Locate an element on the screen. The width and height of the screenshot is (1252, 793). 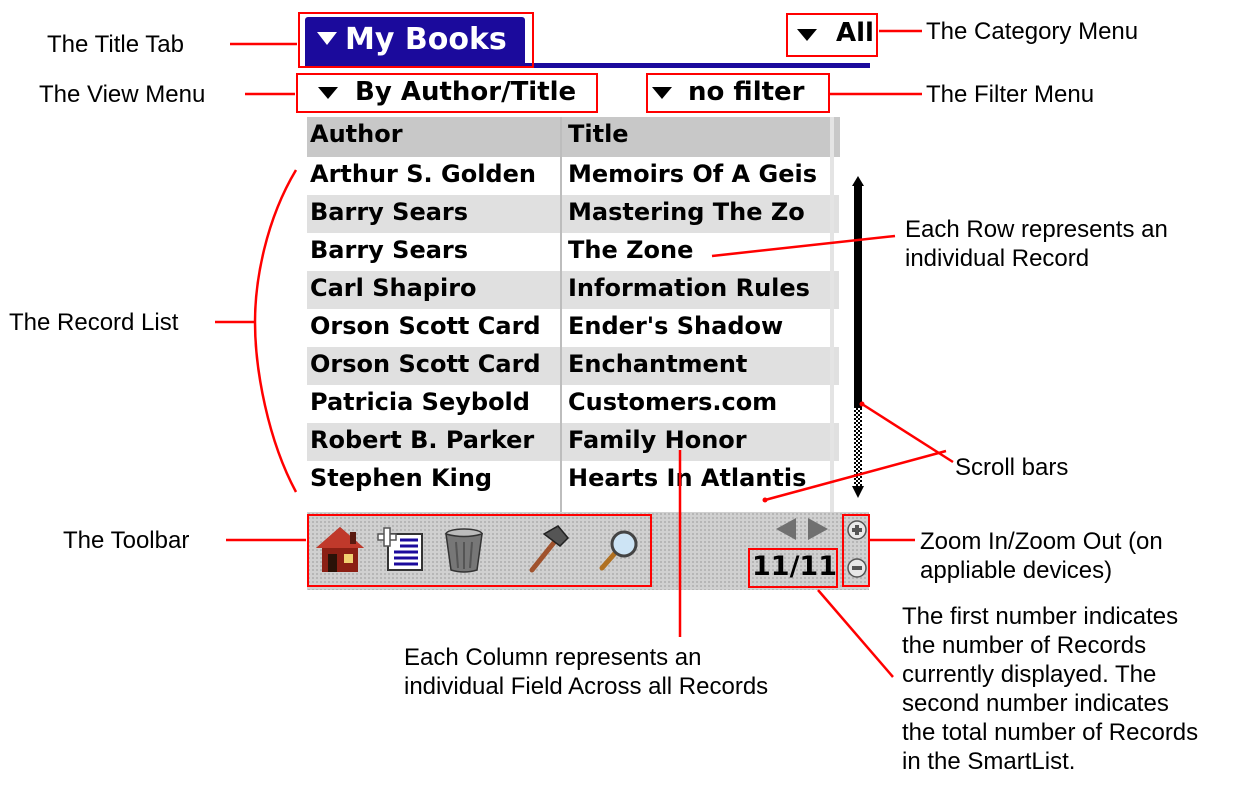
category-menu-label: The Category Menu is located at coordinates (1032, 31).